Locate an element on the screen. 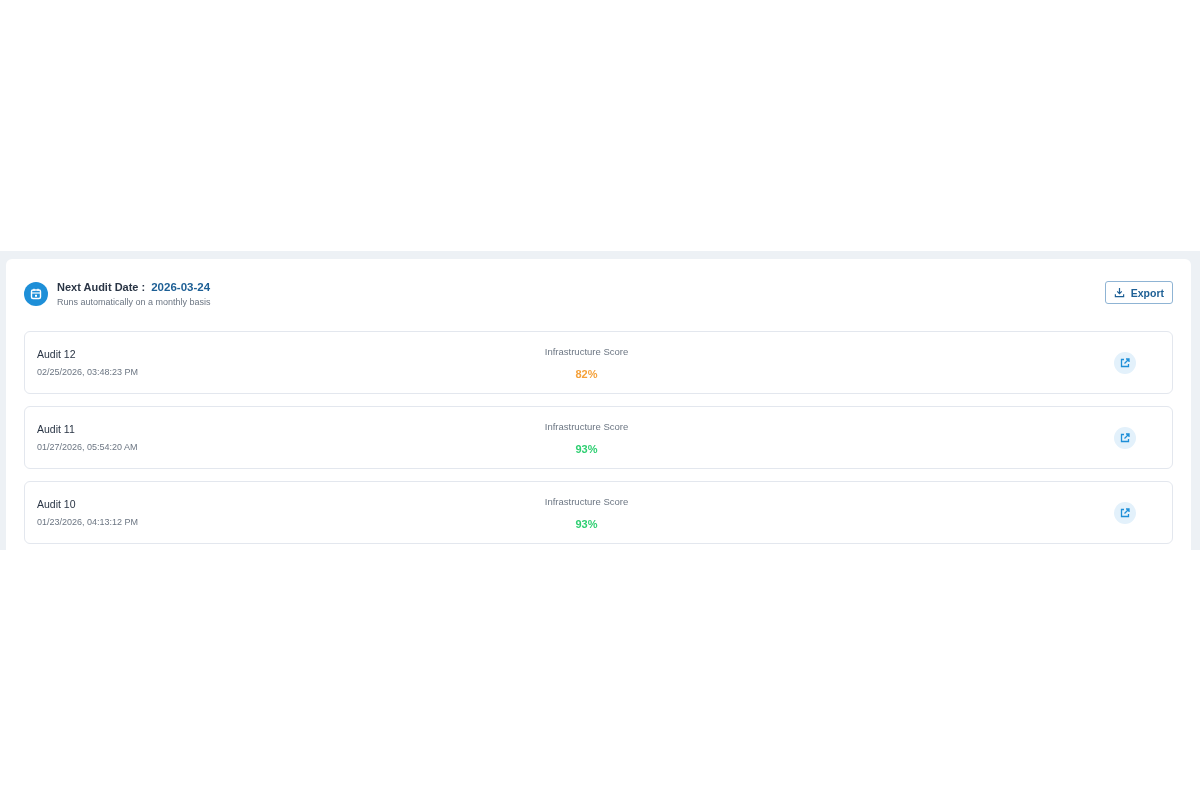 This screenshot has height=800, width=1200. score-value: 82% is located at coordinates (586, 373).